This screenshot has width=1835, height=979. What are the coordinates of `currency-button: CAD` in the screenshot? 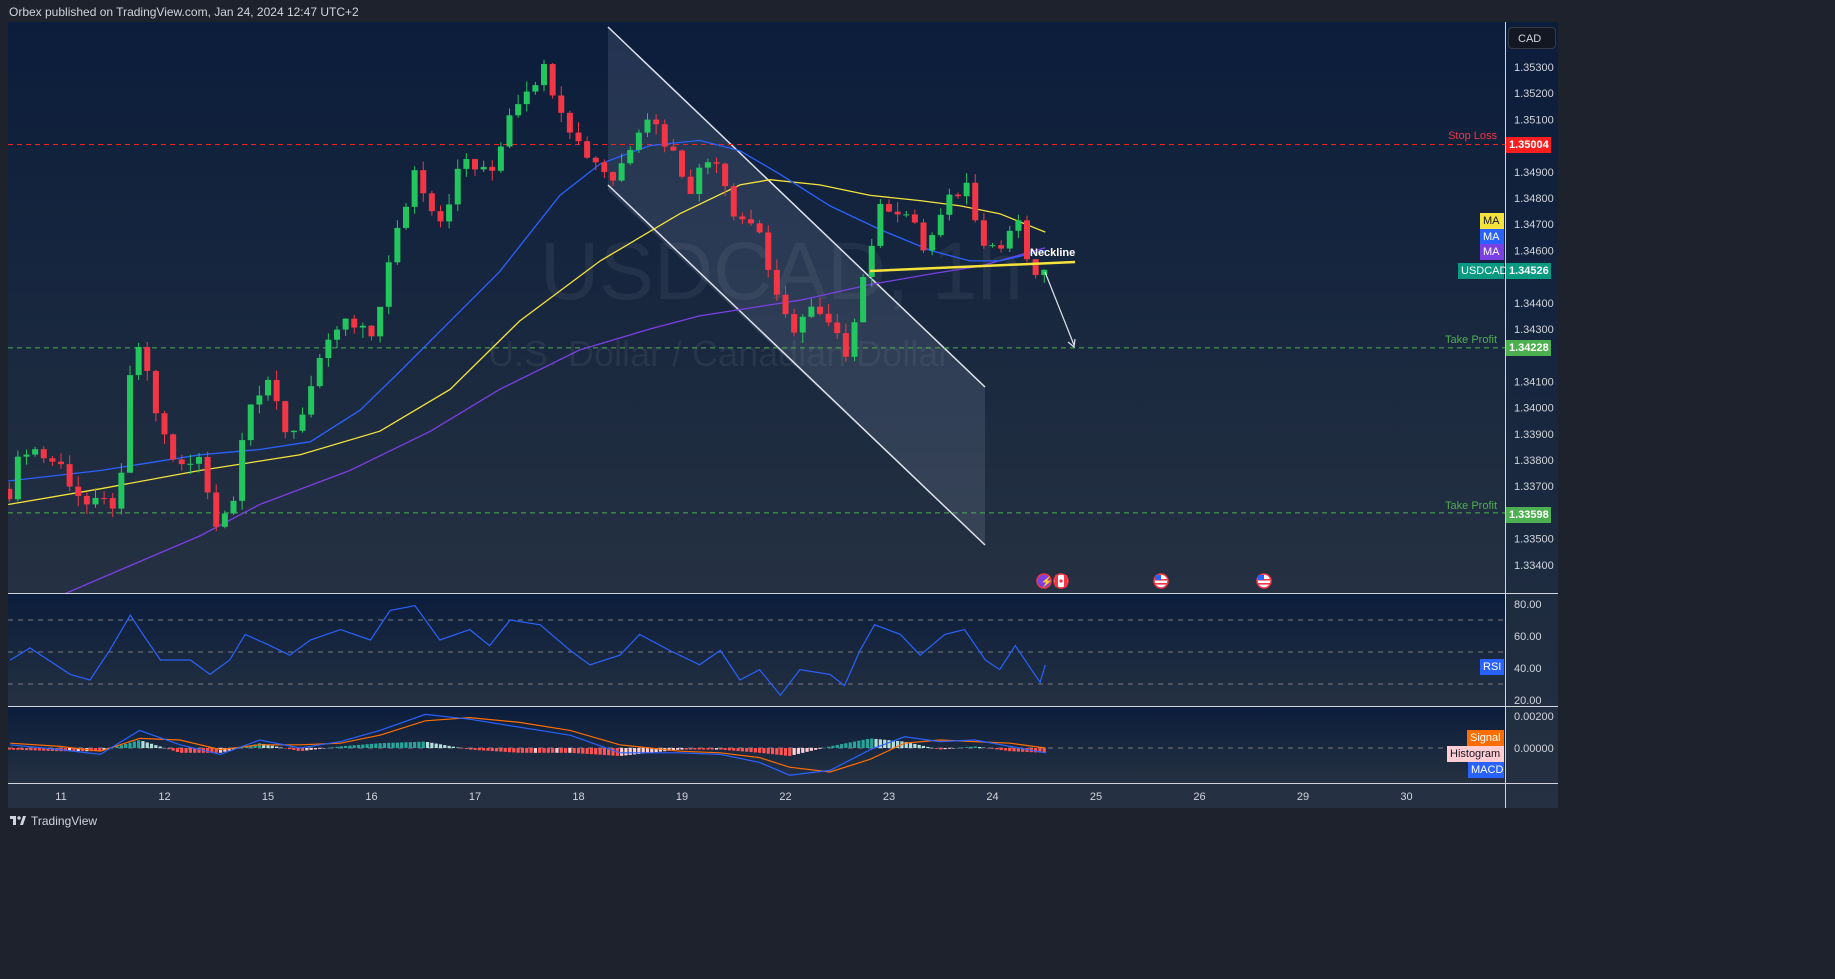 It's located at (1532, 38).